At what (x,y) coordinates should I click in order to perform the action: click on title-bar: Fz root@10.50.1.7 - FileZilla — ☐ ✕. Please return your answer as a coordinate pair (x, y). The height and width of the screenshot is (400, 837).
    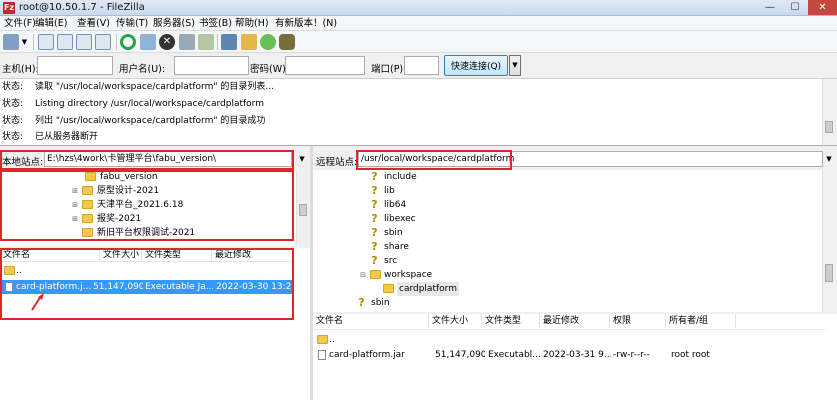
    Looking at the image, I should click on (418, 8).